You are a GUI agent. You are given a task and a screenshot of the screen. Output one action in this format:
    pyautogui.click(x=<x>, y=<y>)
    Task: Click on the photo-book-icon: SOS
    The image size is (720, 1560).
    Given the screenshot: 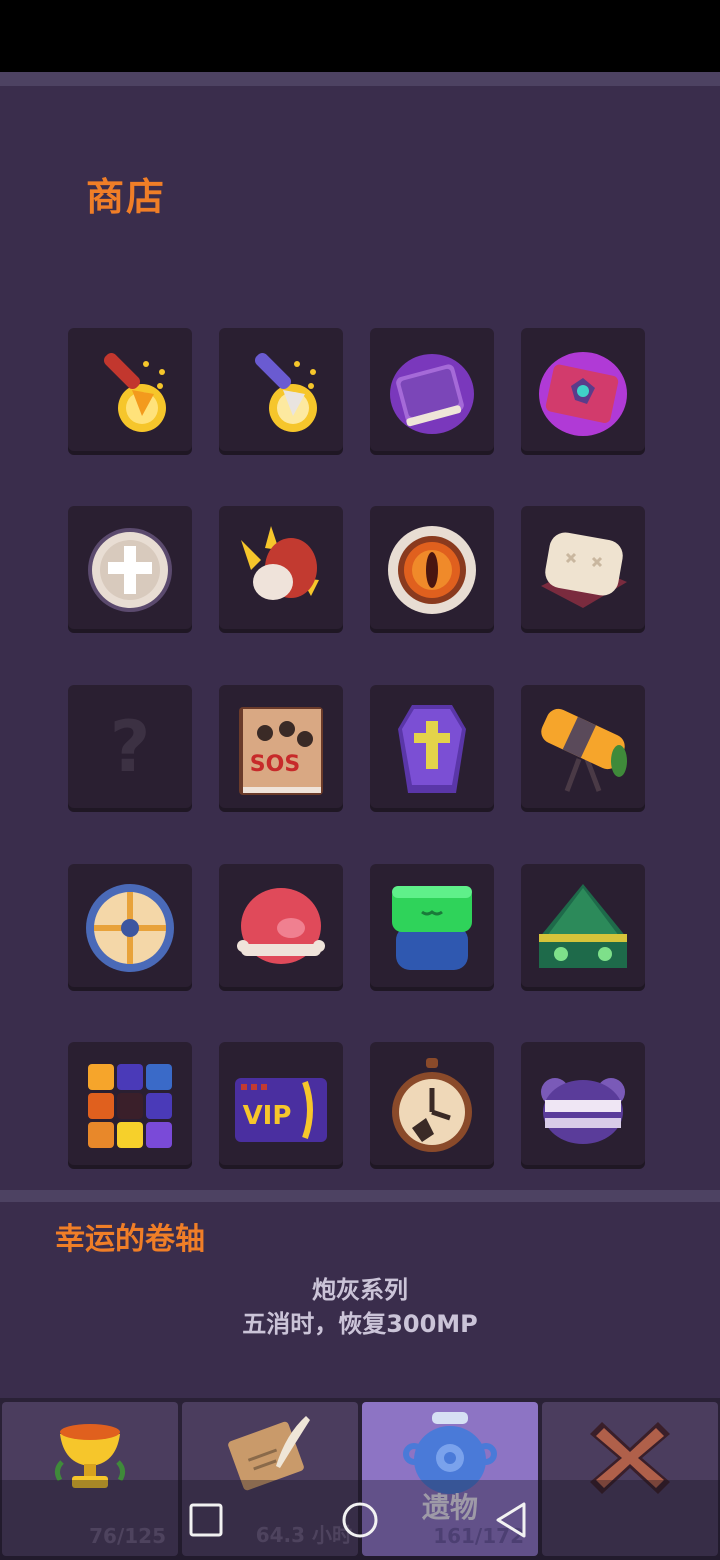 What is the action you would take?
    pyautogui.click(x=281, y=750)
    